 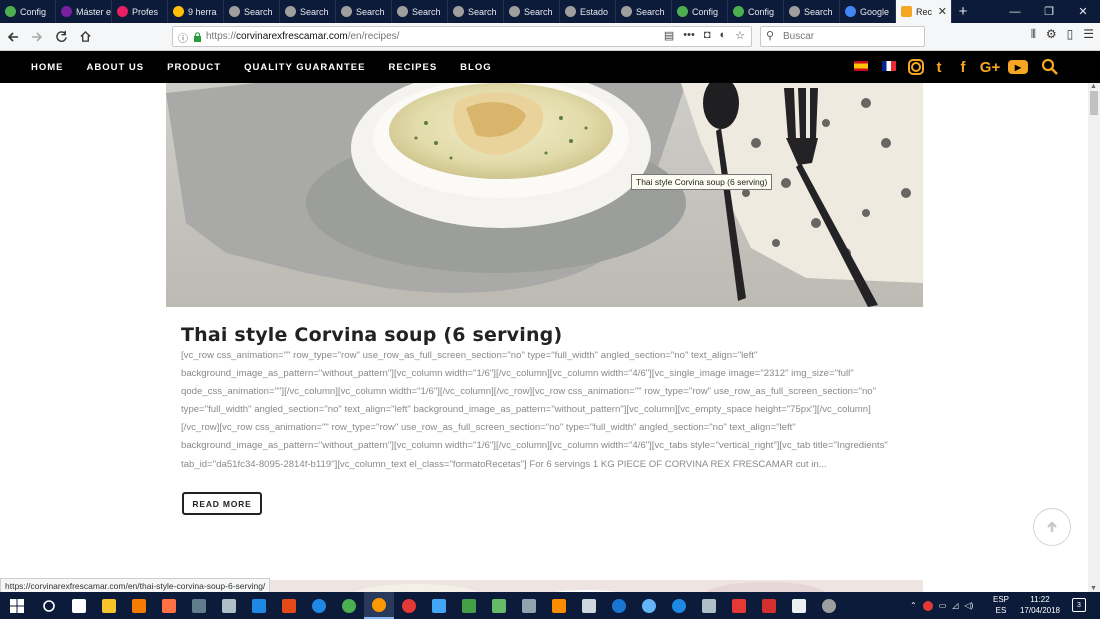 I want to click on taskbar-app-app-diamond, so click(x=499, y=605).